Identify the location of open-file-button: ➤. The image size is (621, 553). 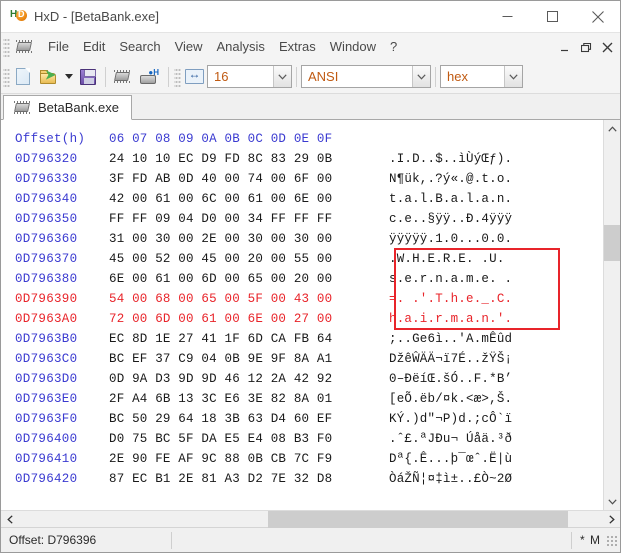
(49, 77).